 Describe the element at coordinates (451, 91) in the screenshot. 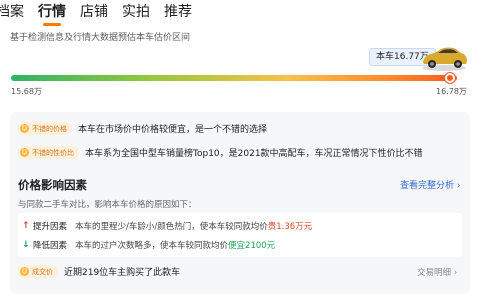

I see `price-range-max: 16.78万` at that location.